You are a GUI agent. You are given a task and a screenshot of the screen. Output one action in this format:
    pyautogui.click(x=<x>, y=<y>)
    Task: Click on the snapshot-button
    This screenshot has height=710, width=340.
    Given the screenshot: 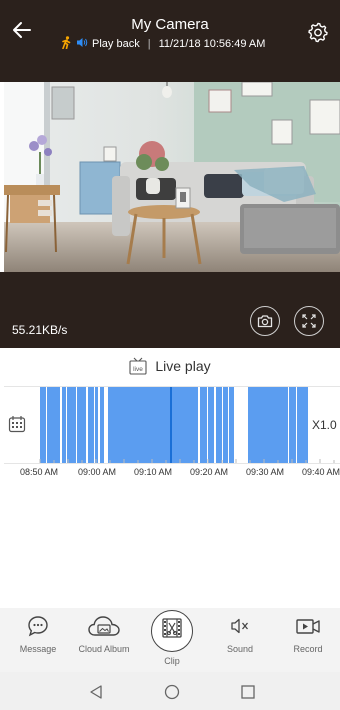 What is the action you would take?
    pyautogui.click(x=265, y=321)
    